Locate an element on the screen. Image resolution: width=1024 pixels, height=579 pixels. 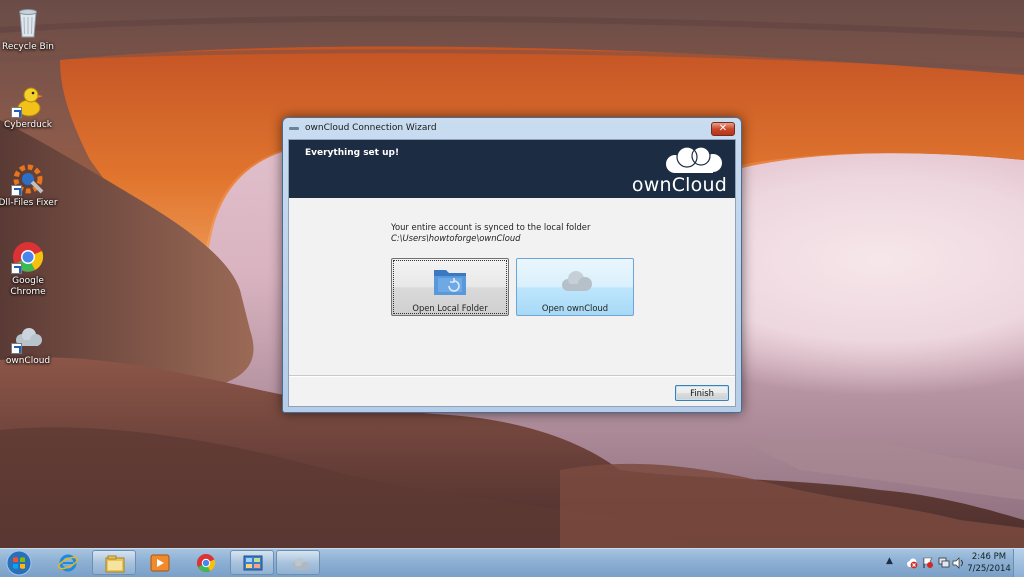
open-owncloud-button: Open ownCloud is located at coordinates (575, 287).